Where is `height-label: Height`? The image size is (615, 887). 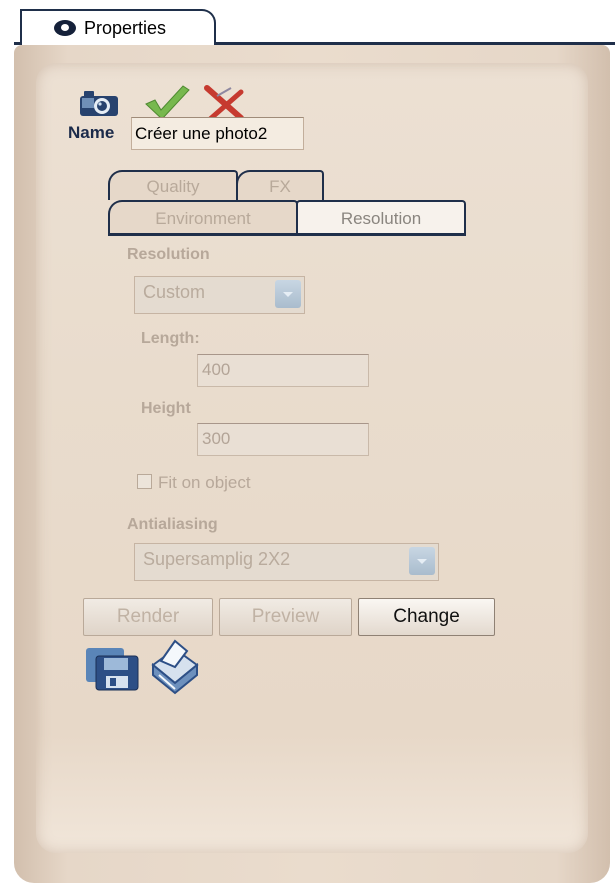
height-label: Height is located at coordinates (166, 408).